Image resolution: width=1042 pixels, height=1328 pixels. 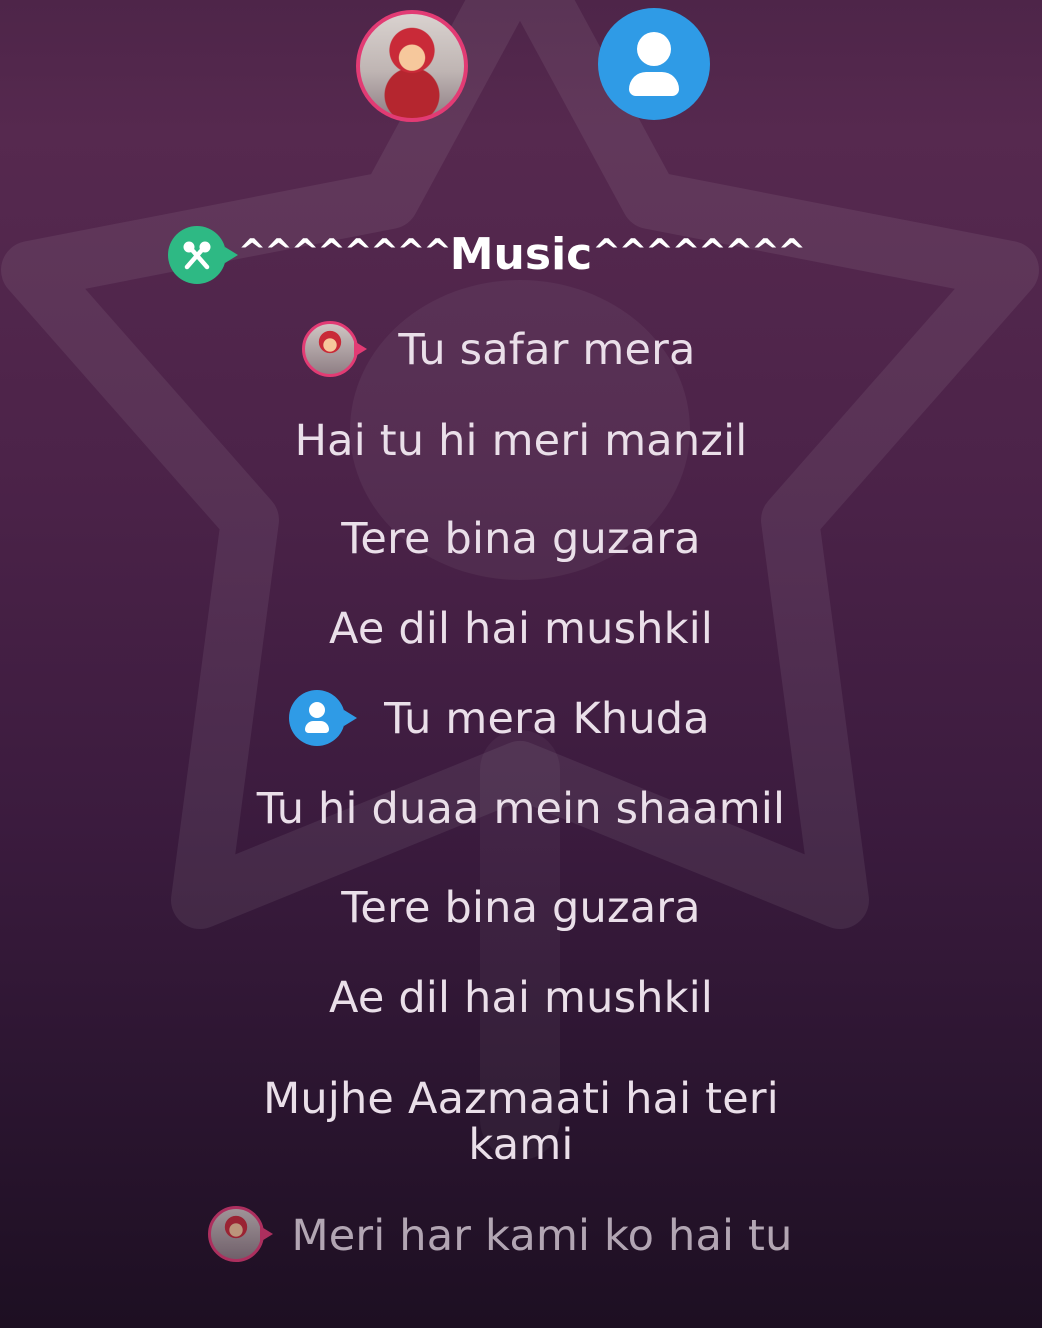 I want to click on song-title: ^^^^^^^^Music^^^^^^^^, so click(x=521, y=253).